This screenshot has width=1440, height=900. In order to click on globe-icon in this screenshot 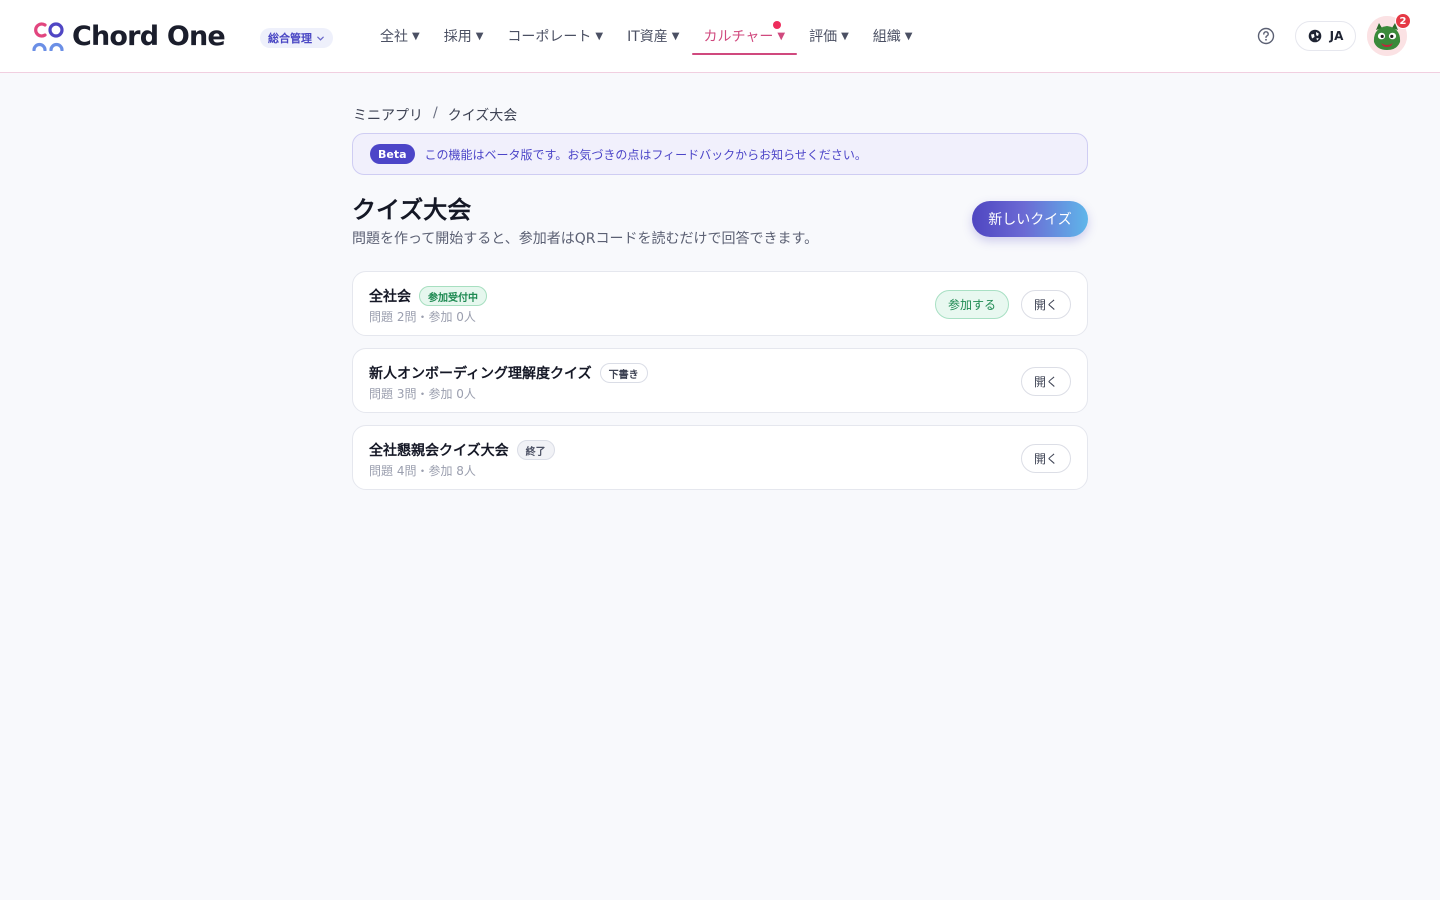, I will do `click(1314, 36)`.